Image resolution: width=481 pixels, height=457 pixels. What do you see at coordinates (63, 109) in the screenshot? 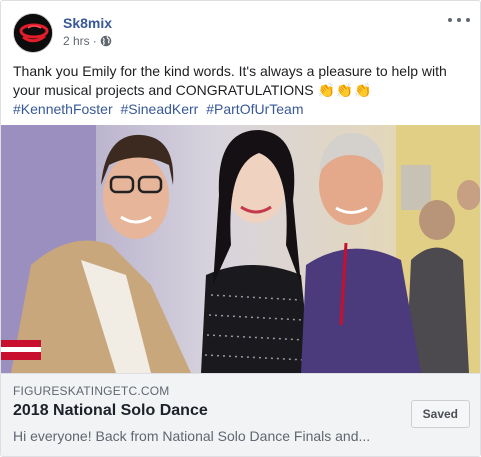
I see `hashtag-link: #KennethFoster` at bounding box center [63, 109].